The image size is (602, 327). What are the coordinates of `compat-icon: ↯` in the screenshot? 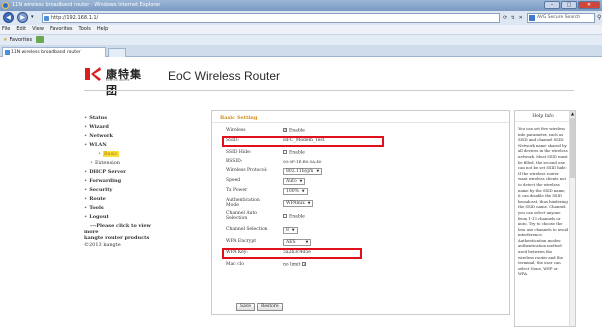 It's located at (513, 18).